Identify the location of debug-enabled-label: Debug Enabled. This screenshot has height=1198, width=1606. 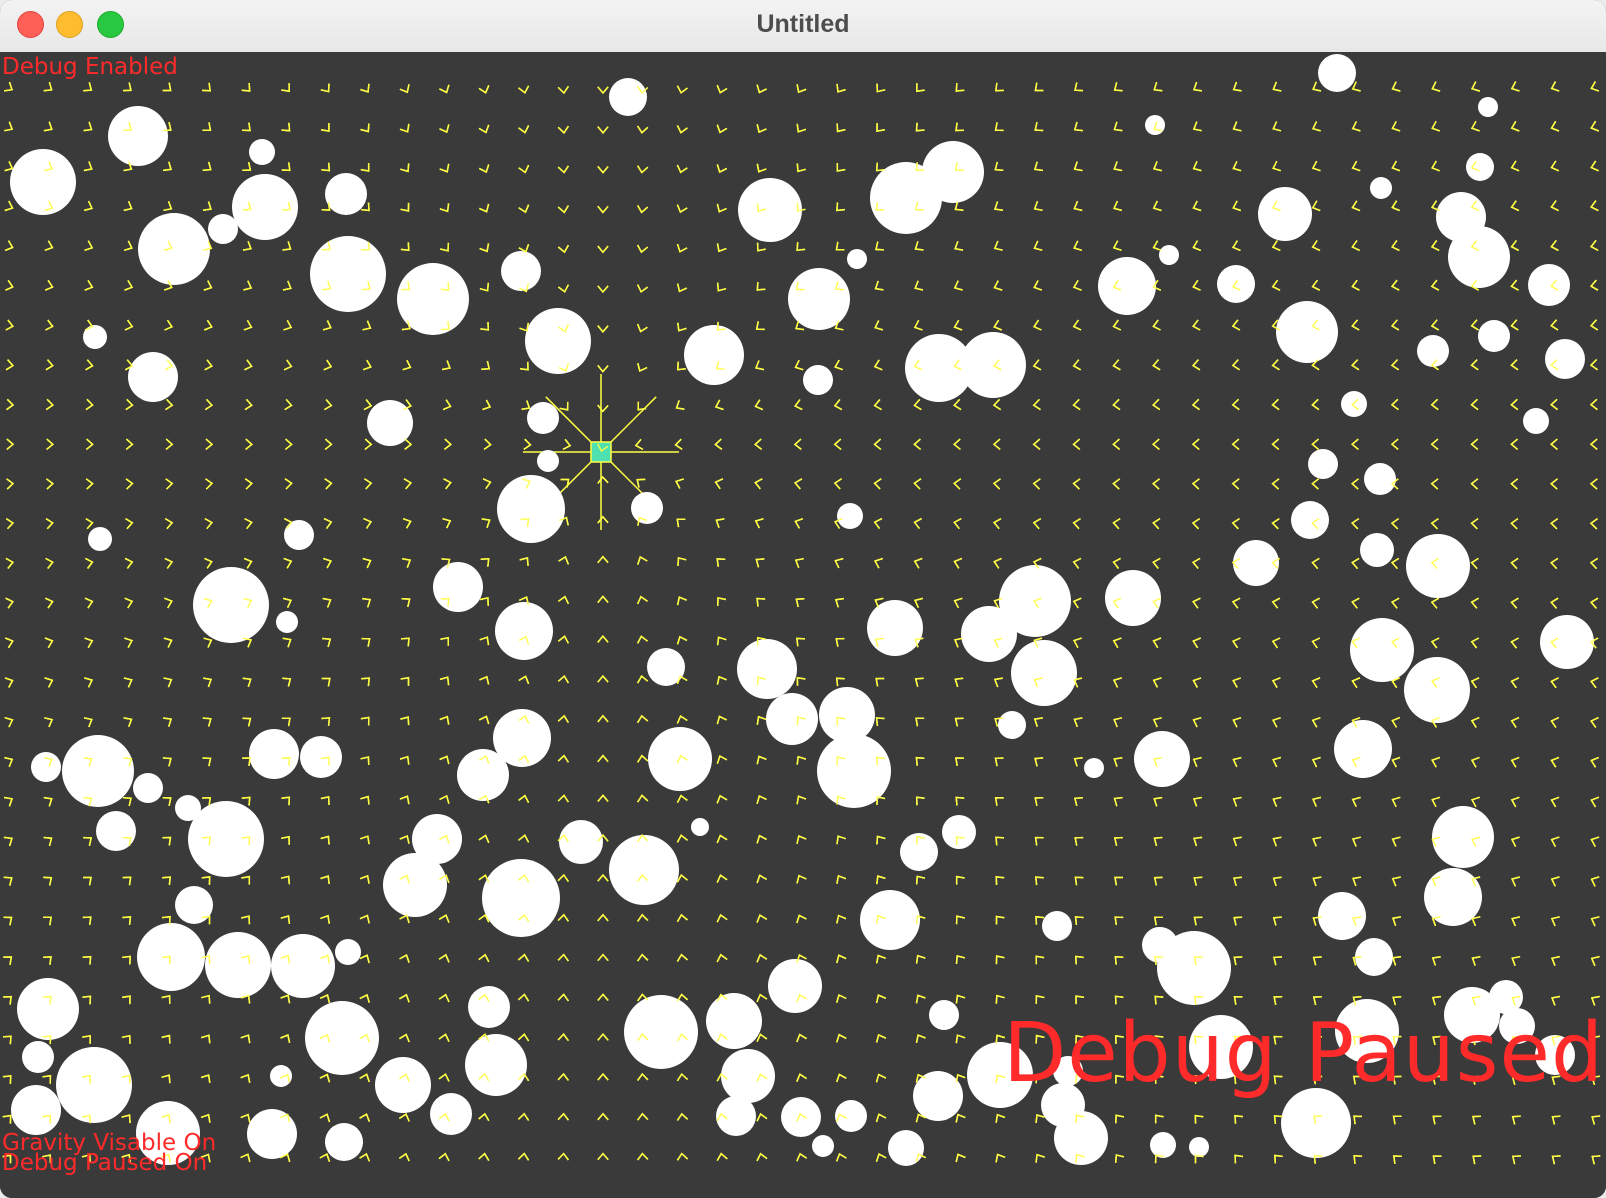
(90, 67).